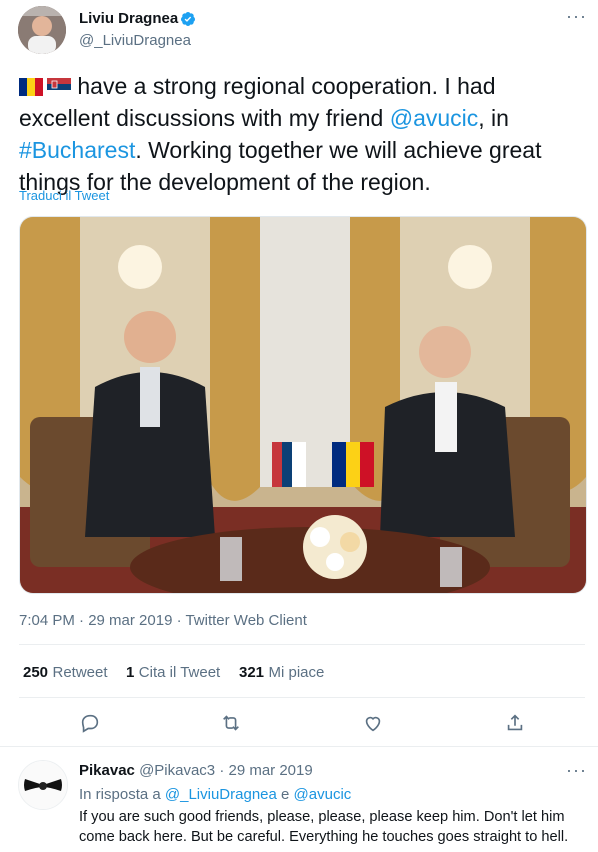 The width and height of the screenshot is (598, 852). What do you see at coordinates (77, 150) in the screenshot?
I see `hashtag-link: #Bucharest` at bounding box center [77, 150].